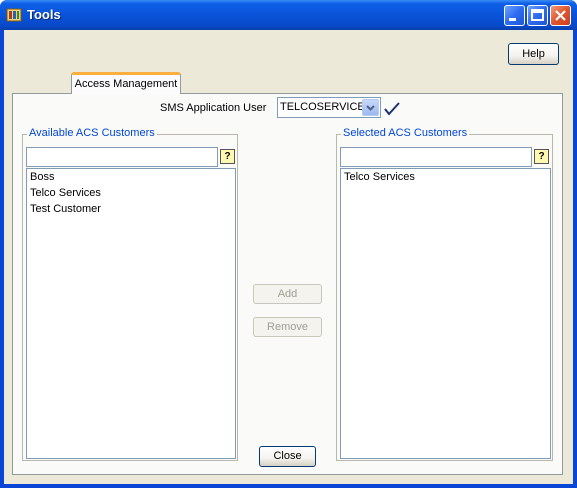 This screenshot has height=488, width=577. Describe the element at coordinates (131, 209) in the screenshot. I see `list-item: Test Customer` at that location.